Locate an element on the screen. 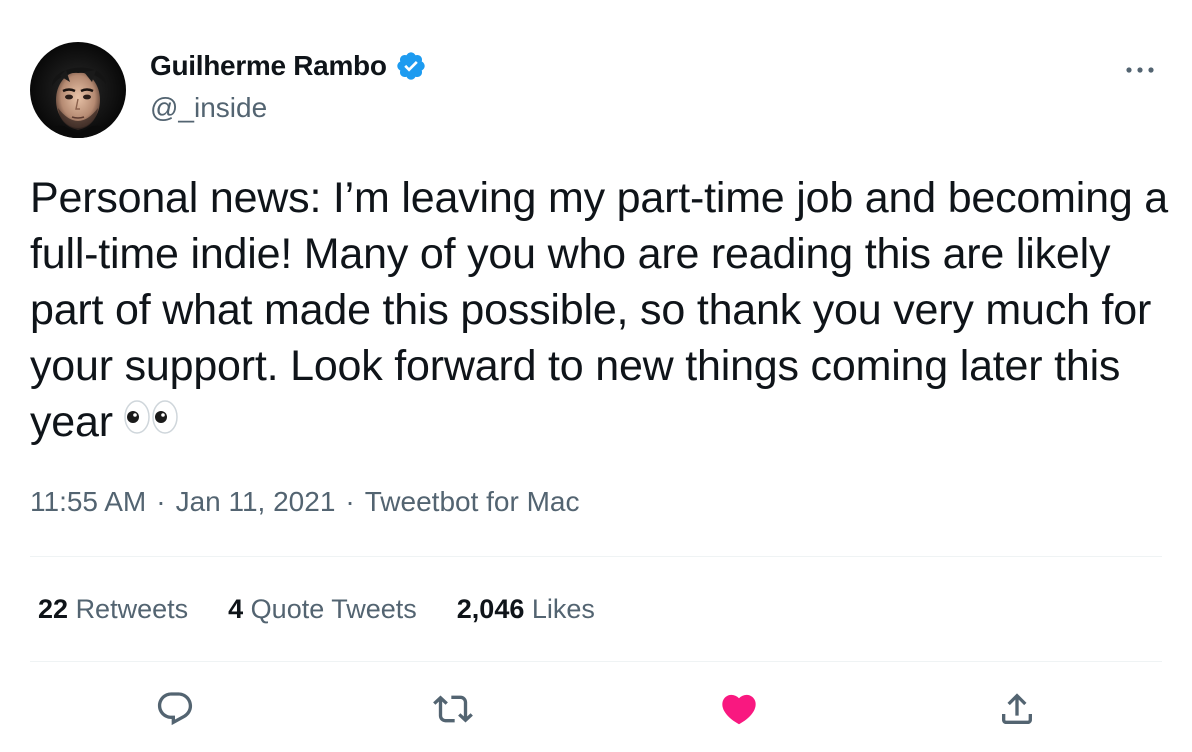 The image size is (1192, 752). likes-stat: 2,046 Likes is located at coordinates (526, 609).